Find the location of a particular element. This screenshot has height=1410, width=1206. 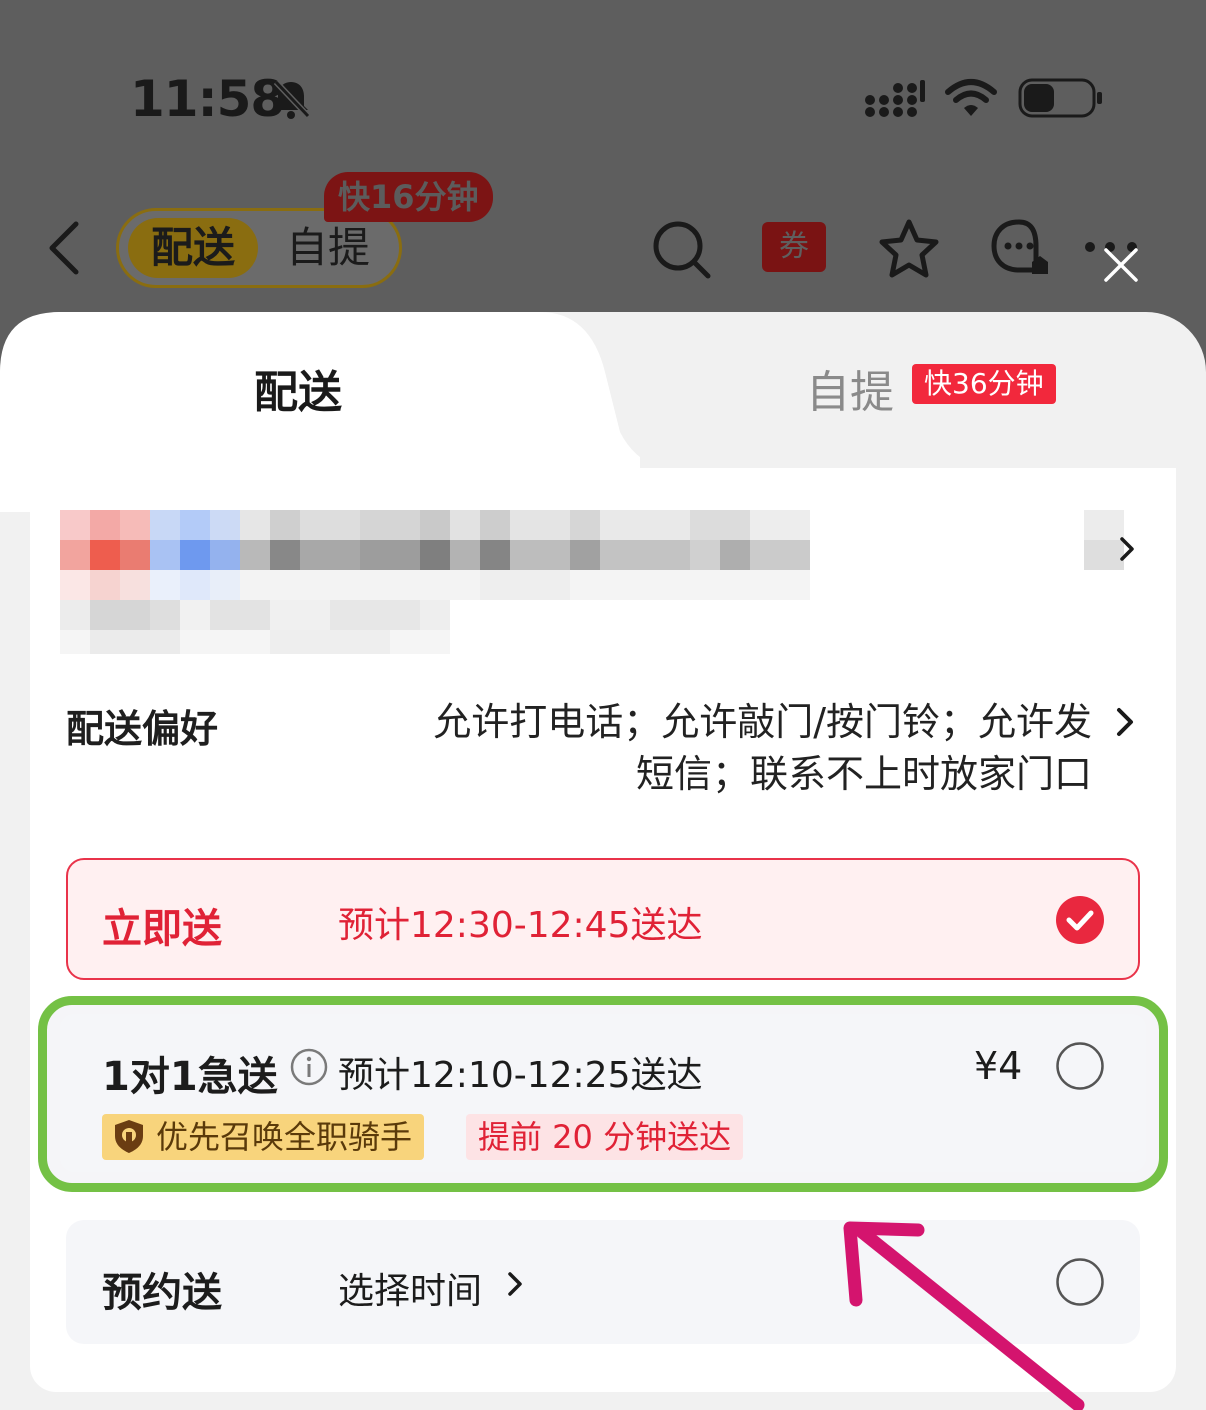

select-time-link: 选择时间 is located at coordinates (410, 1288).